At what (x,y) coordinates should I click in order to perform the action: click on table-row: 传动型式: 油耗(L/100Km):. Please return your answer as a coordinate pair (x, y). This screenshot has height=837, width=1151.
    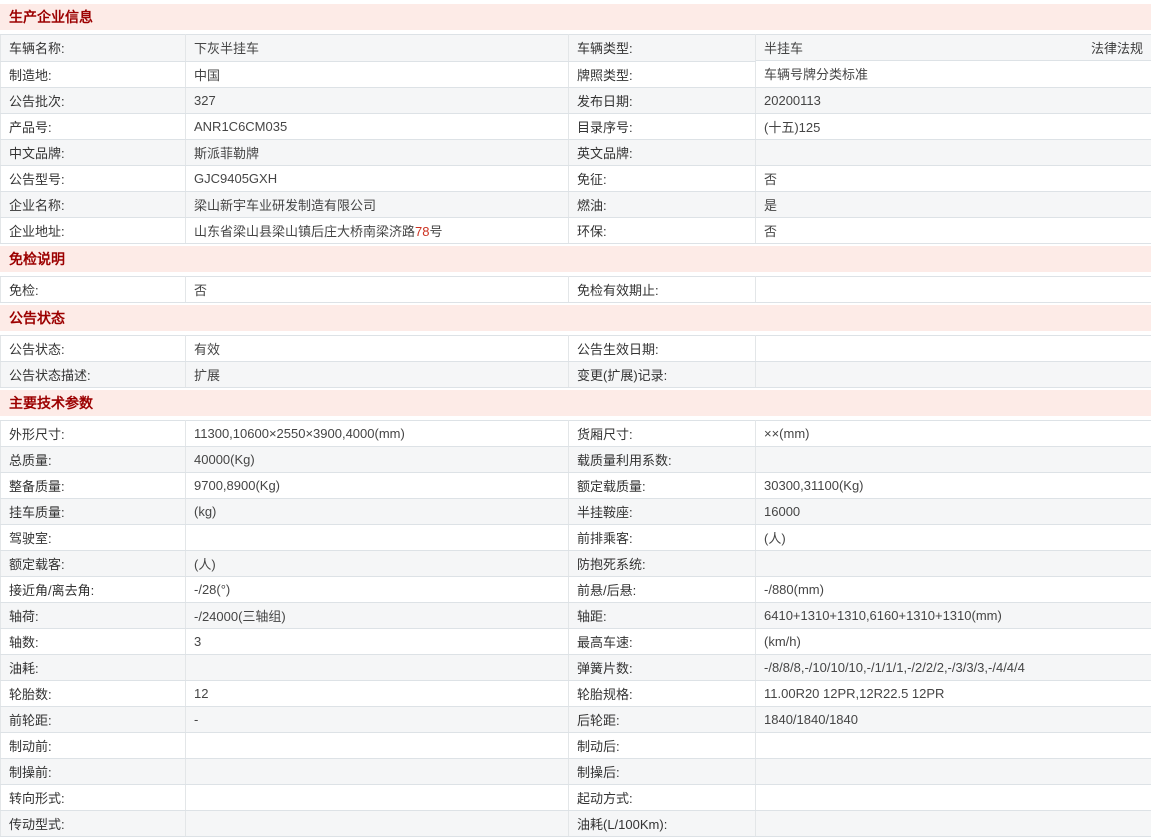
    Looking at the image, I should click on (575, 823).